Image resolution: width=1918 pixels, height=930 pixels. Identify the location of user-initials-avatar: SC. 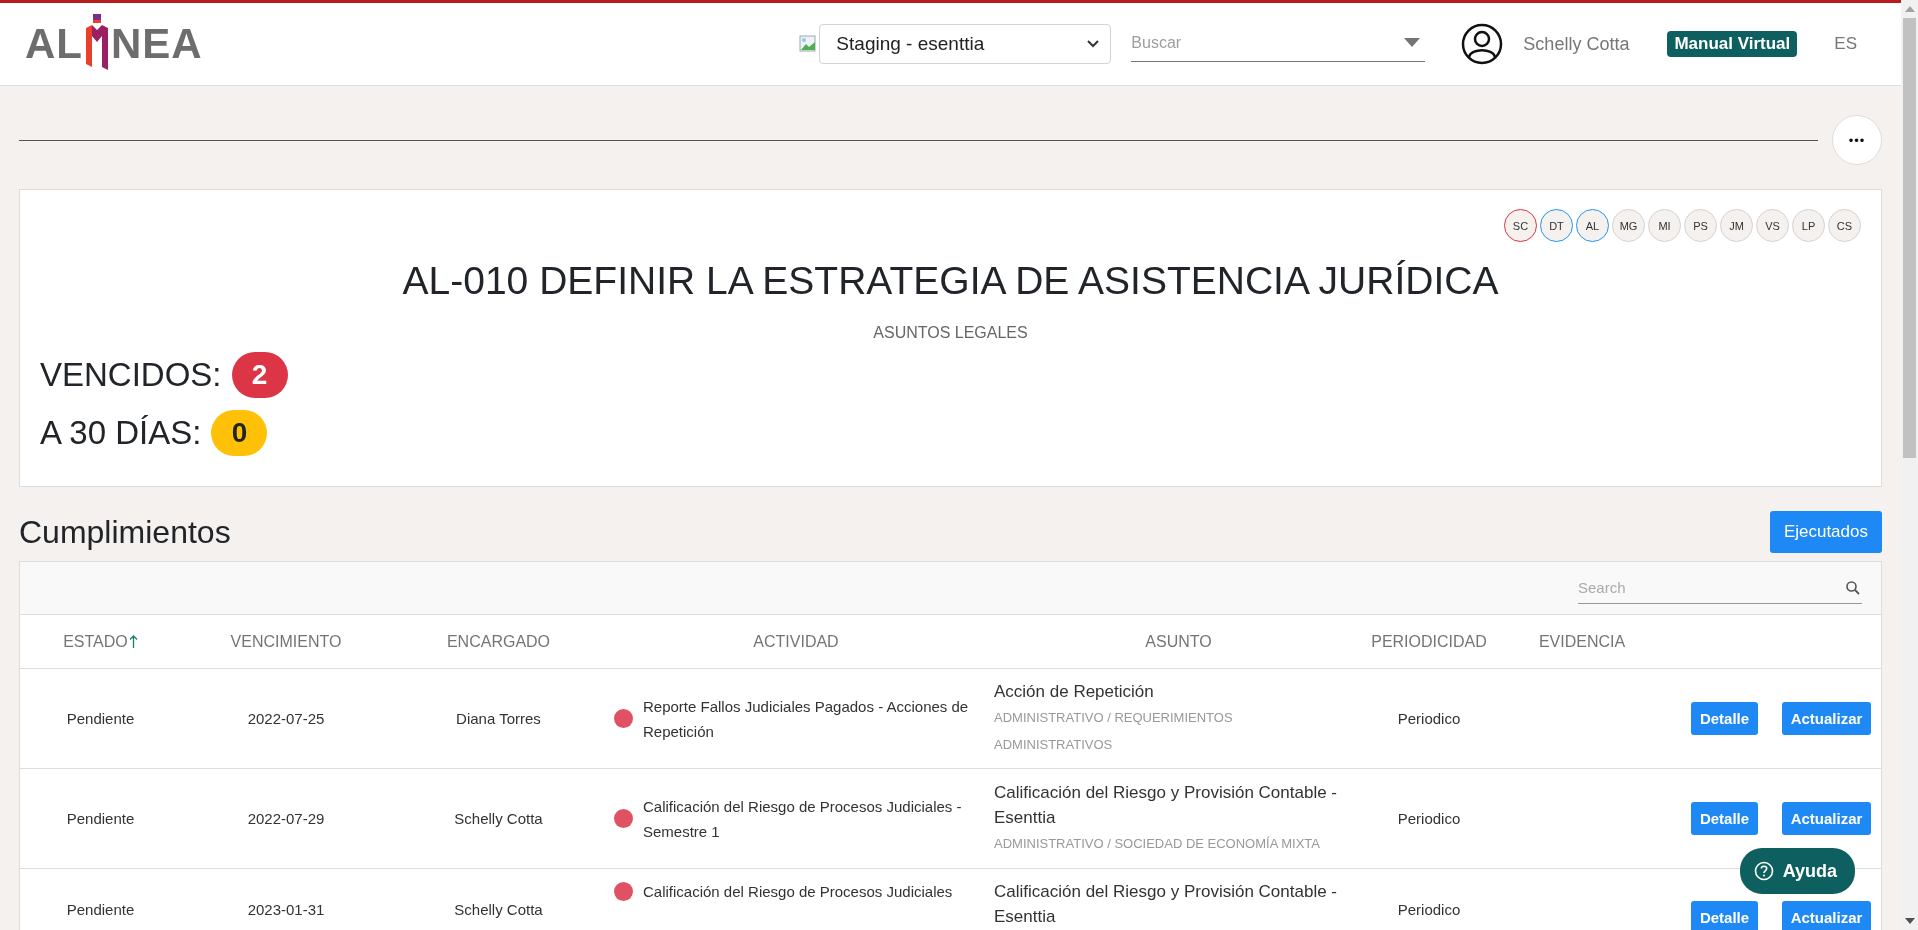
(1520, 225).